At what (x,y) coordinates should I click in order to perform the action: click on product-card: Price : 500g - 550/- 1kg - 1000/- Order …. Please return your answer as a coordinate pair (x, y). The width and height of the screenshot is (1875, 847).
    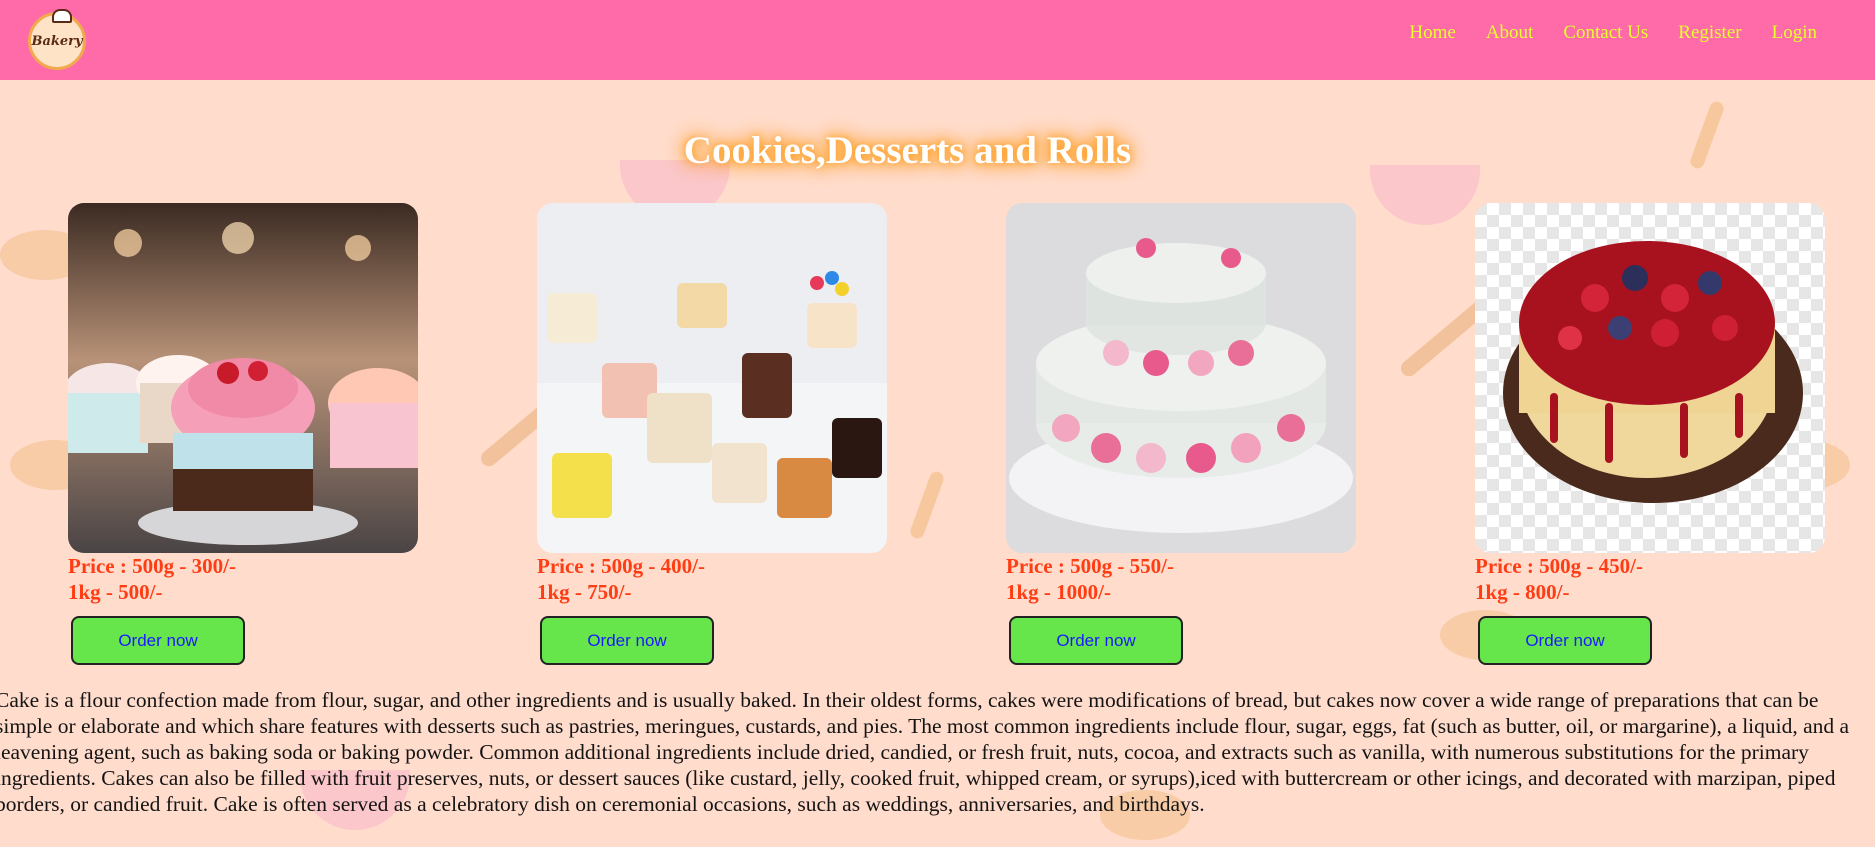
    Looking at the image, I should click on (1181, 434).